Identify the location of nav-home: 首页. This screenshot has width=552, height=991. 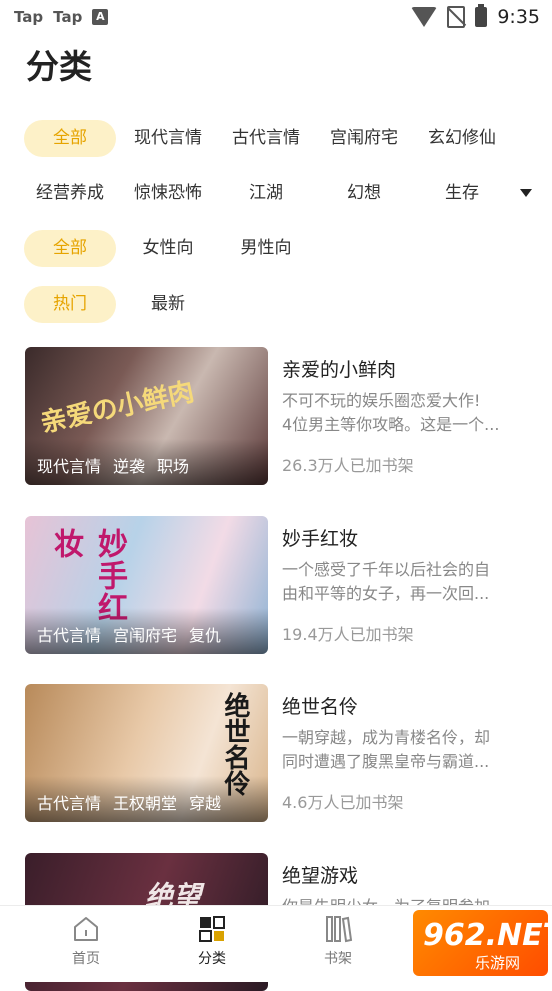
(86, 941).